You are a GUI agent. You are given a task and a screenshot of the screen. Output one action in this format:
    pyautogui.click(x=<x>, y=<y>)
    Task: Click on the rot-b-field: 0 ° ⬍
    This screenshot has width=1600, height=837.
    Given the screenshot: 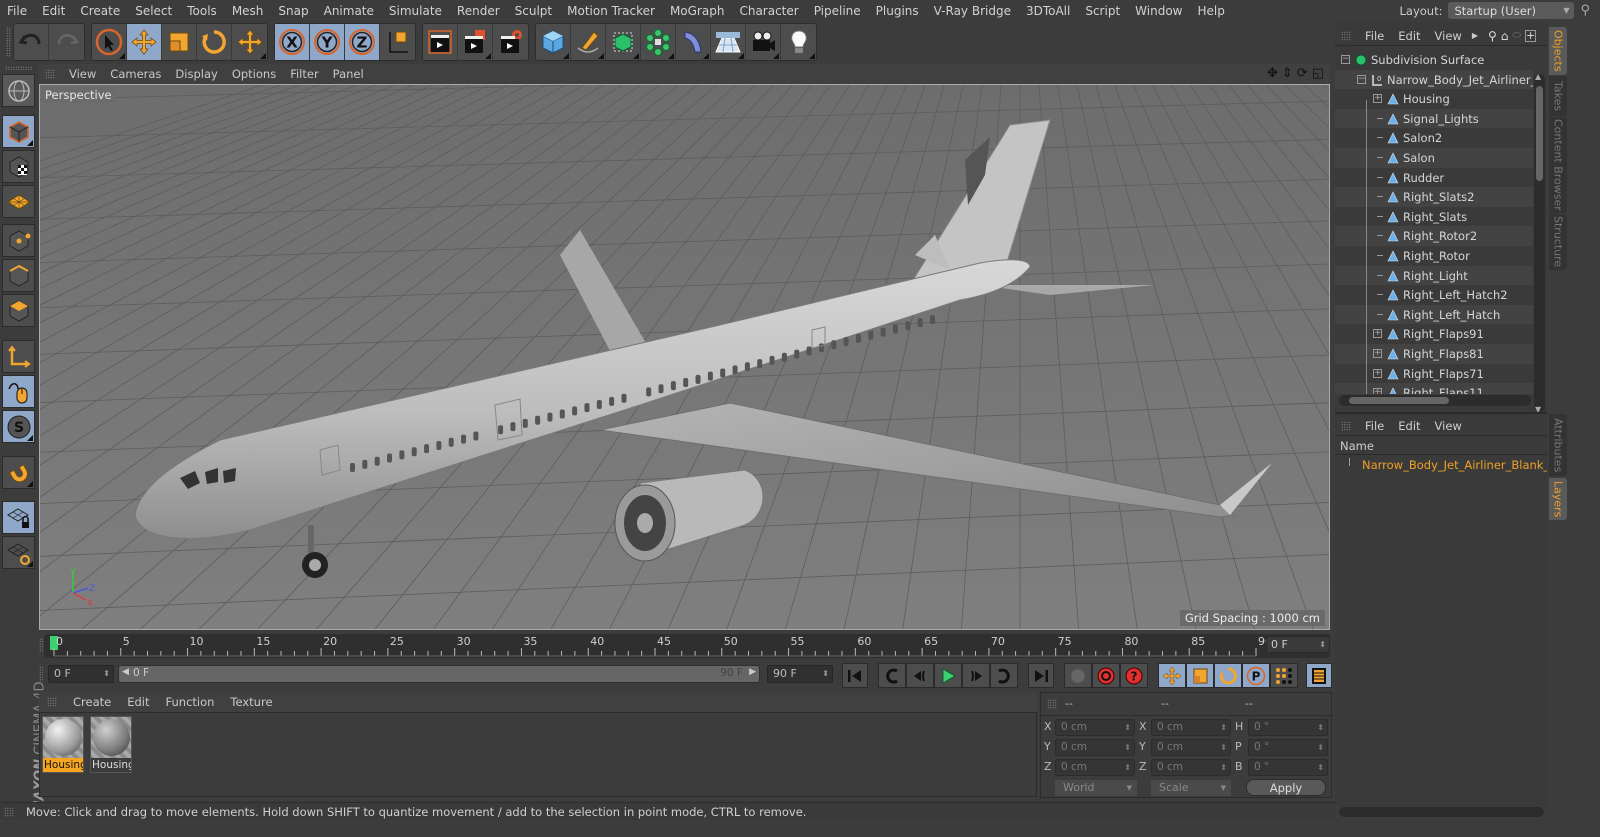 What is the action you would take?
    pyautogui.click(x=1288, y=767)
    